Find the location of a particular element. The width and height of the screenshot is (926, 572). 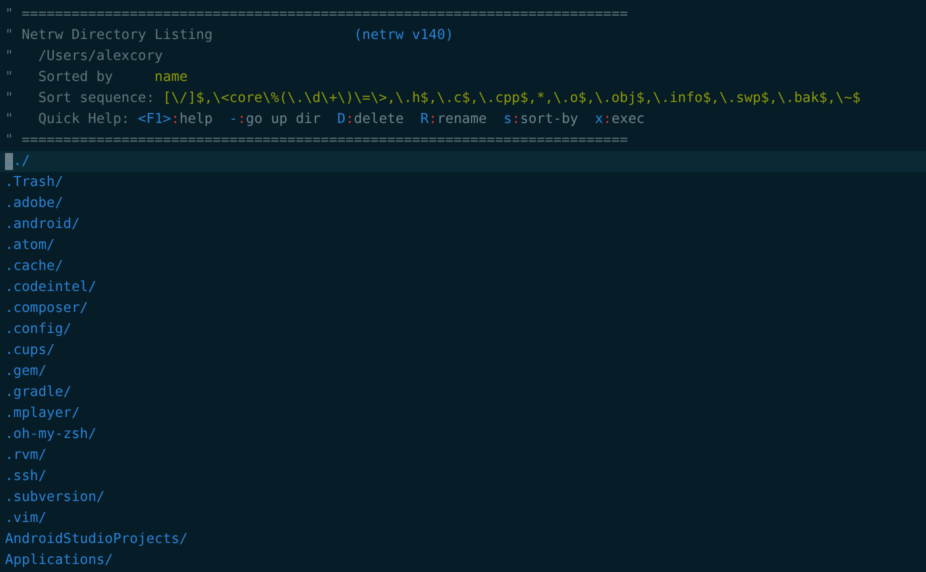

help-item: -:go up dir is located at coordinates (275, 119).